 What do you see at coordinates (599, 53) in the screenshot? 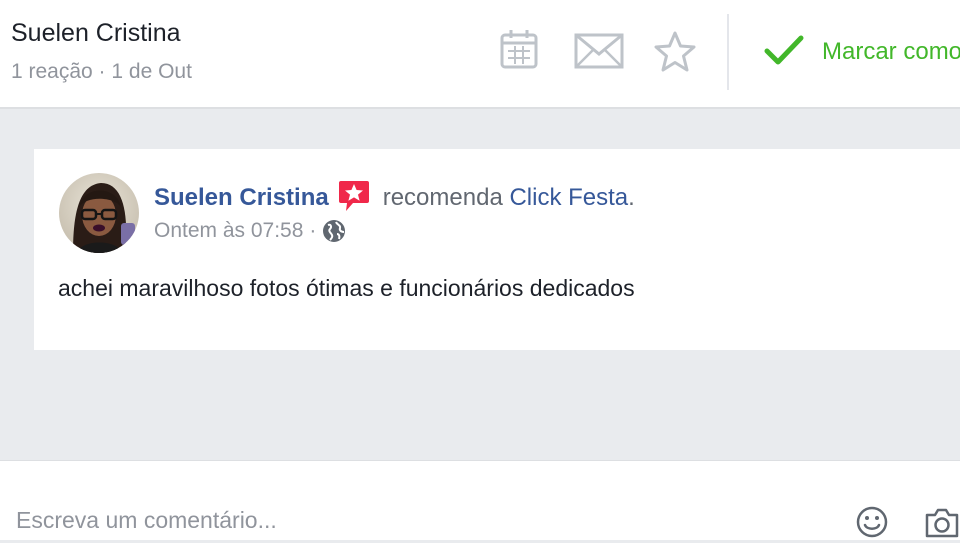
I see `envelope-icon` at bounding box center [599, 53].